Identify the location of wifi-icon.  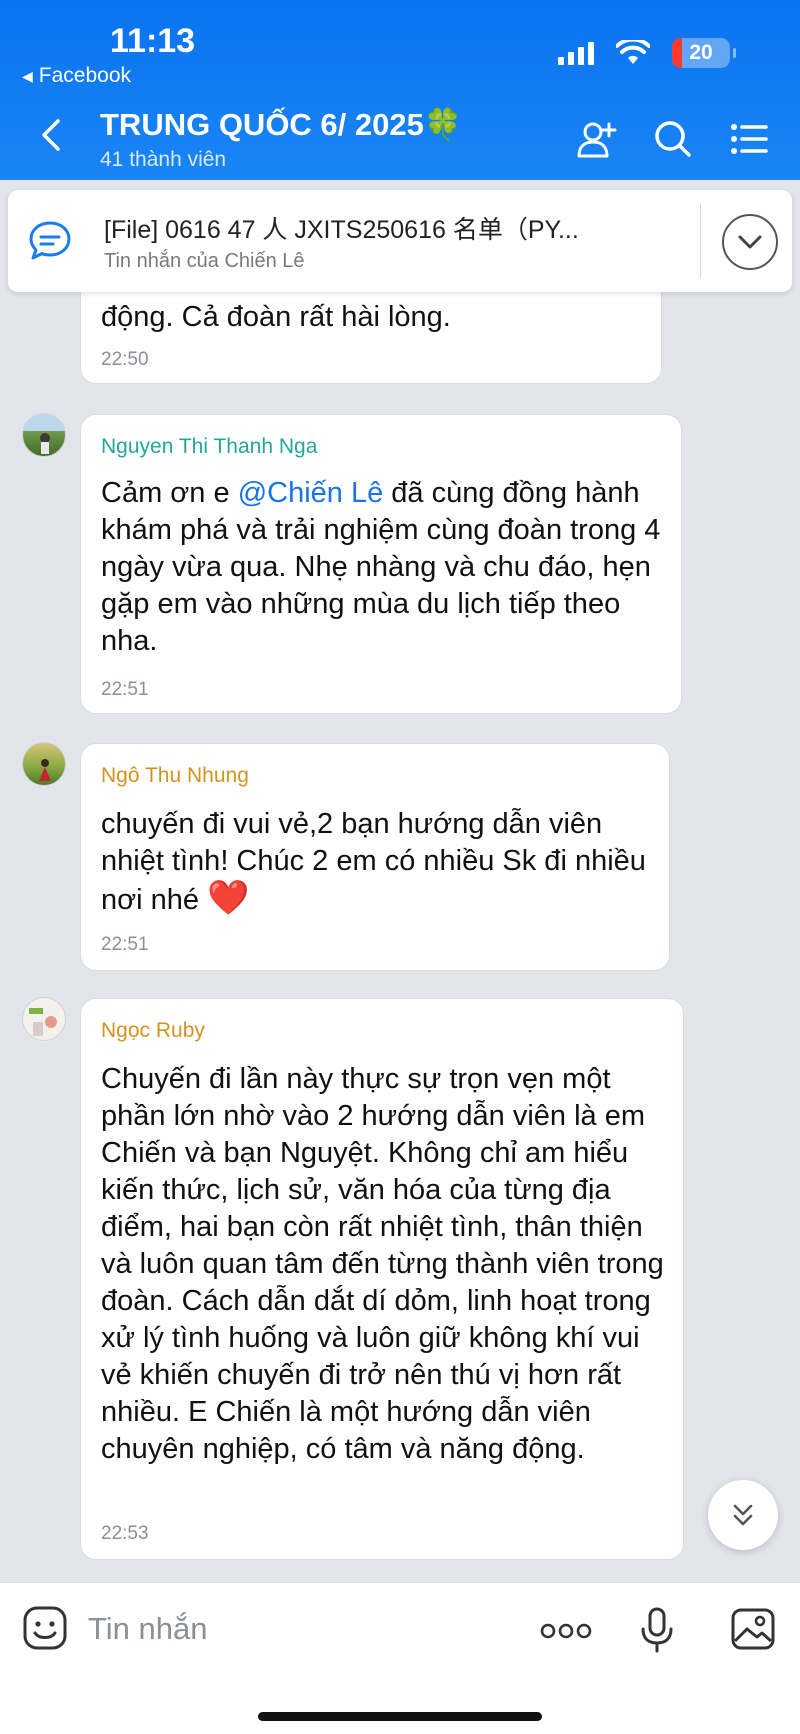
(633, 52).